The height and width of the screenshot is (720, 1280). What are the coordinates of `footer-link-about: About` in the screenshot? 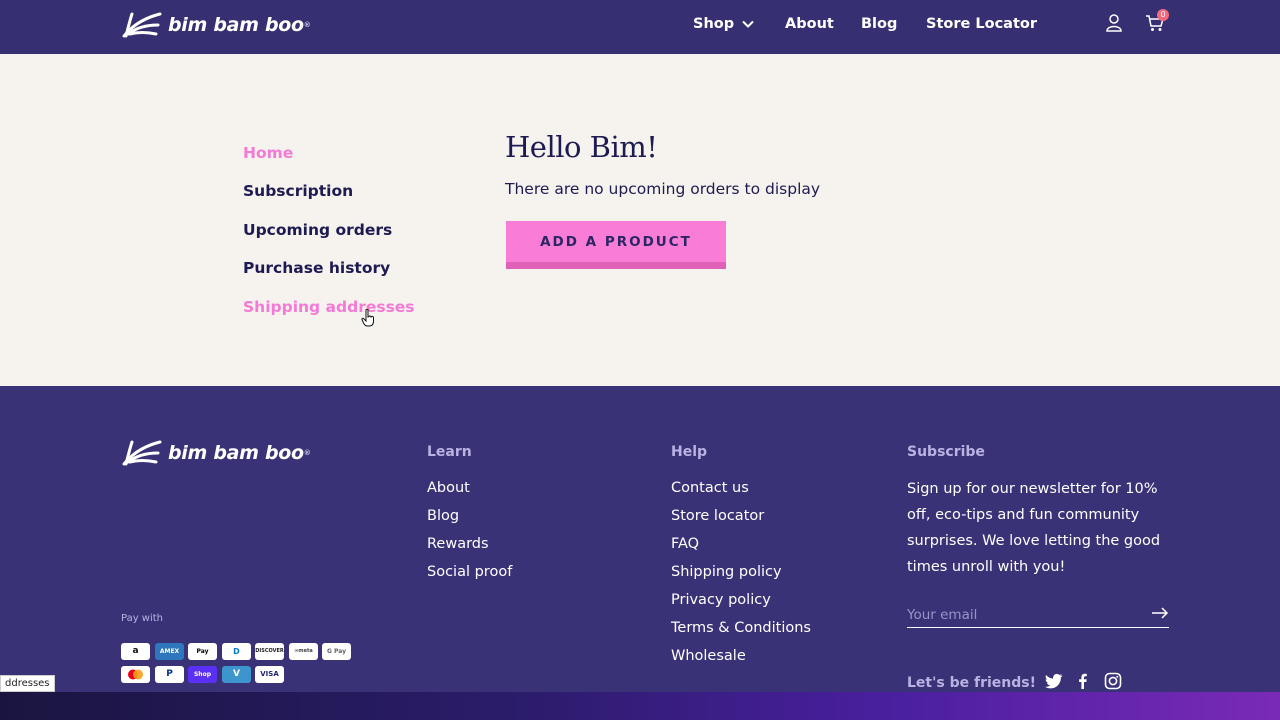 It's located at (448, 488).